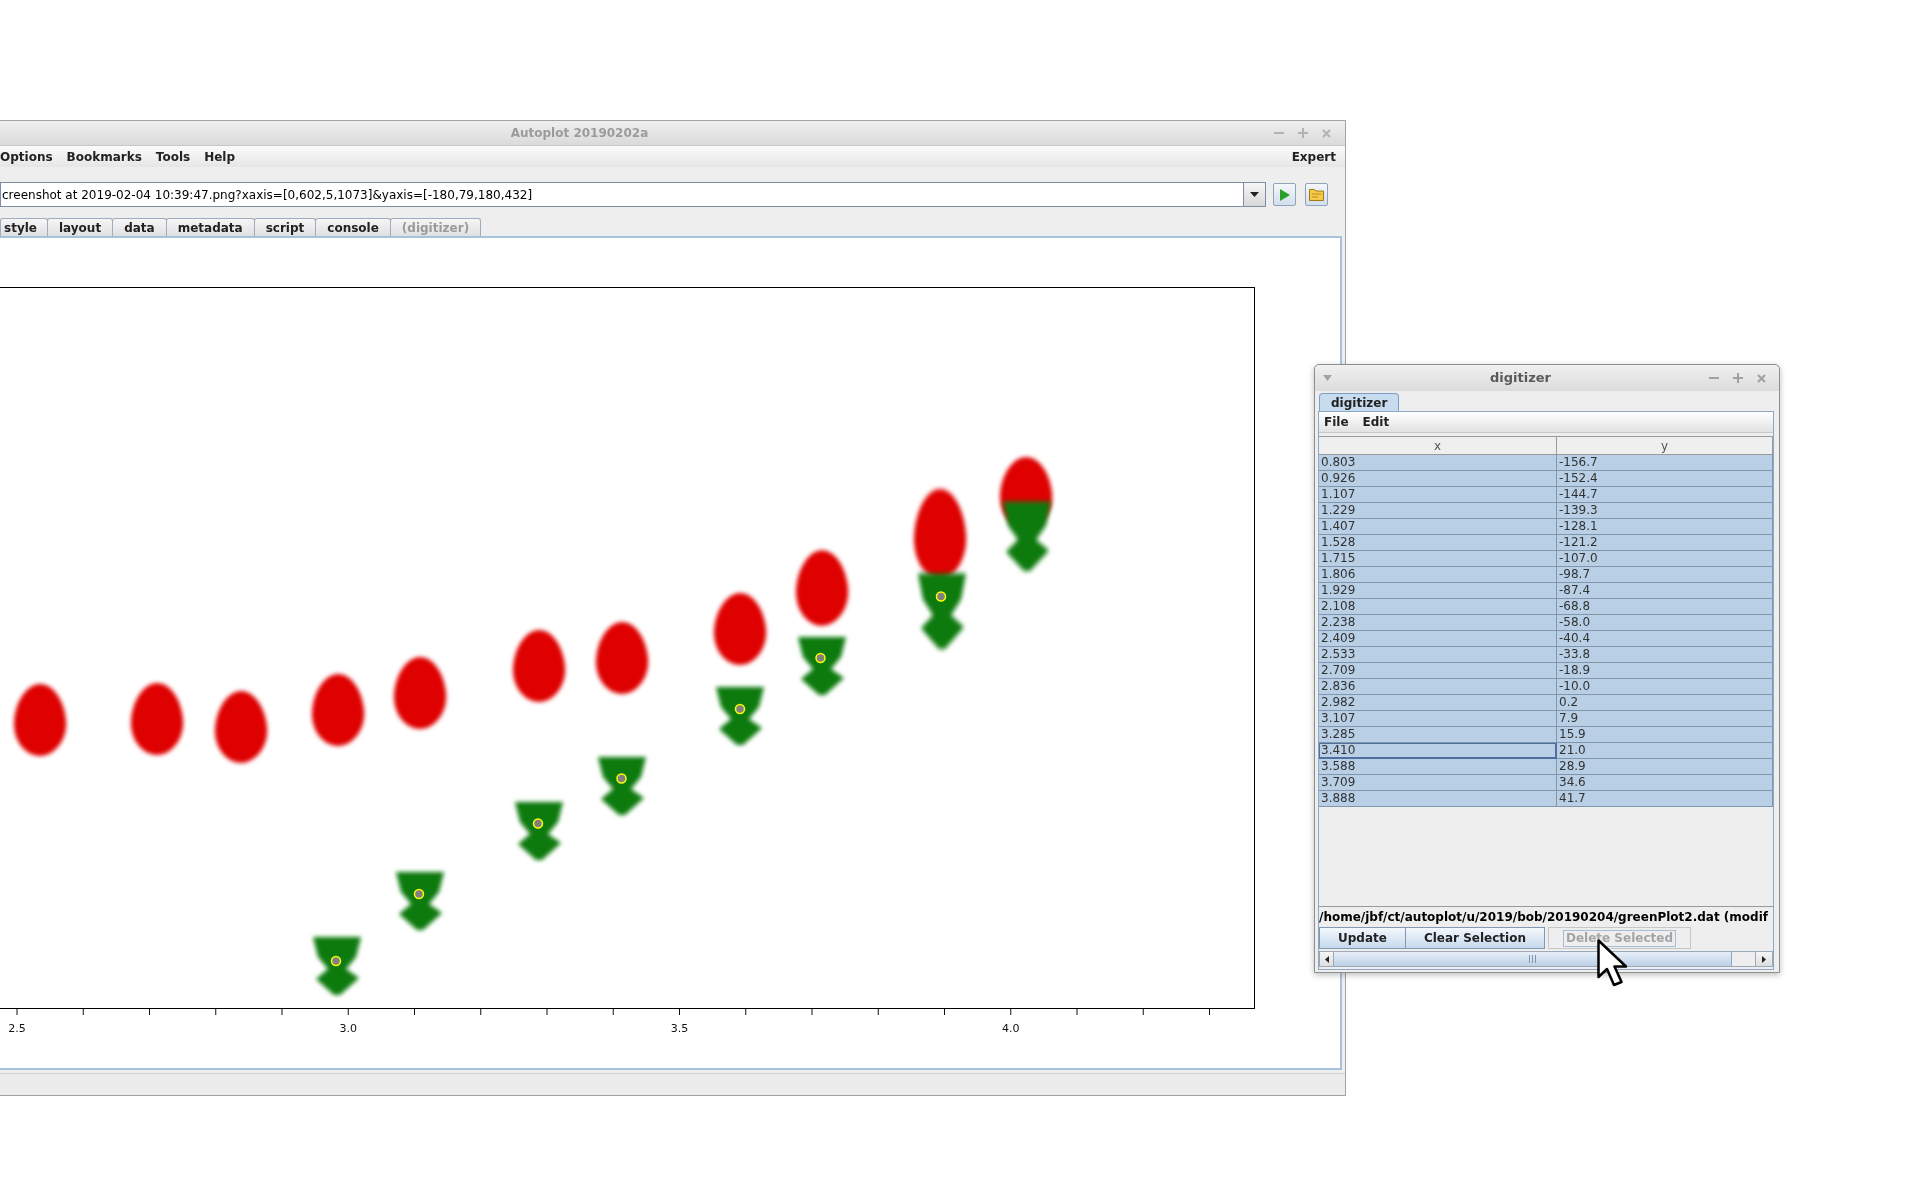  I want to click on table-row: 3.709 34.6, so click(1546, 783).